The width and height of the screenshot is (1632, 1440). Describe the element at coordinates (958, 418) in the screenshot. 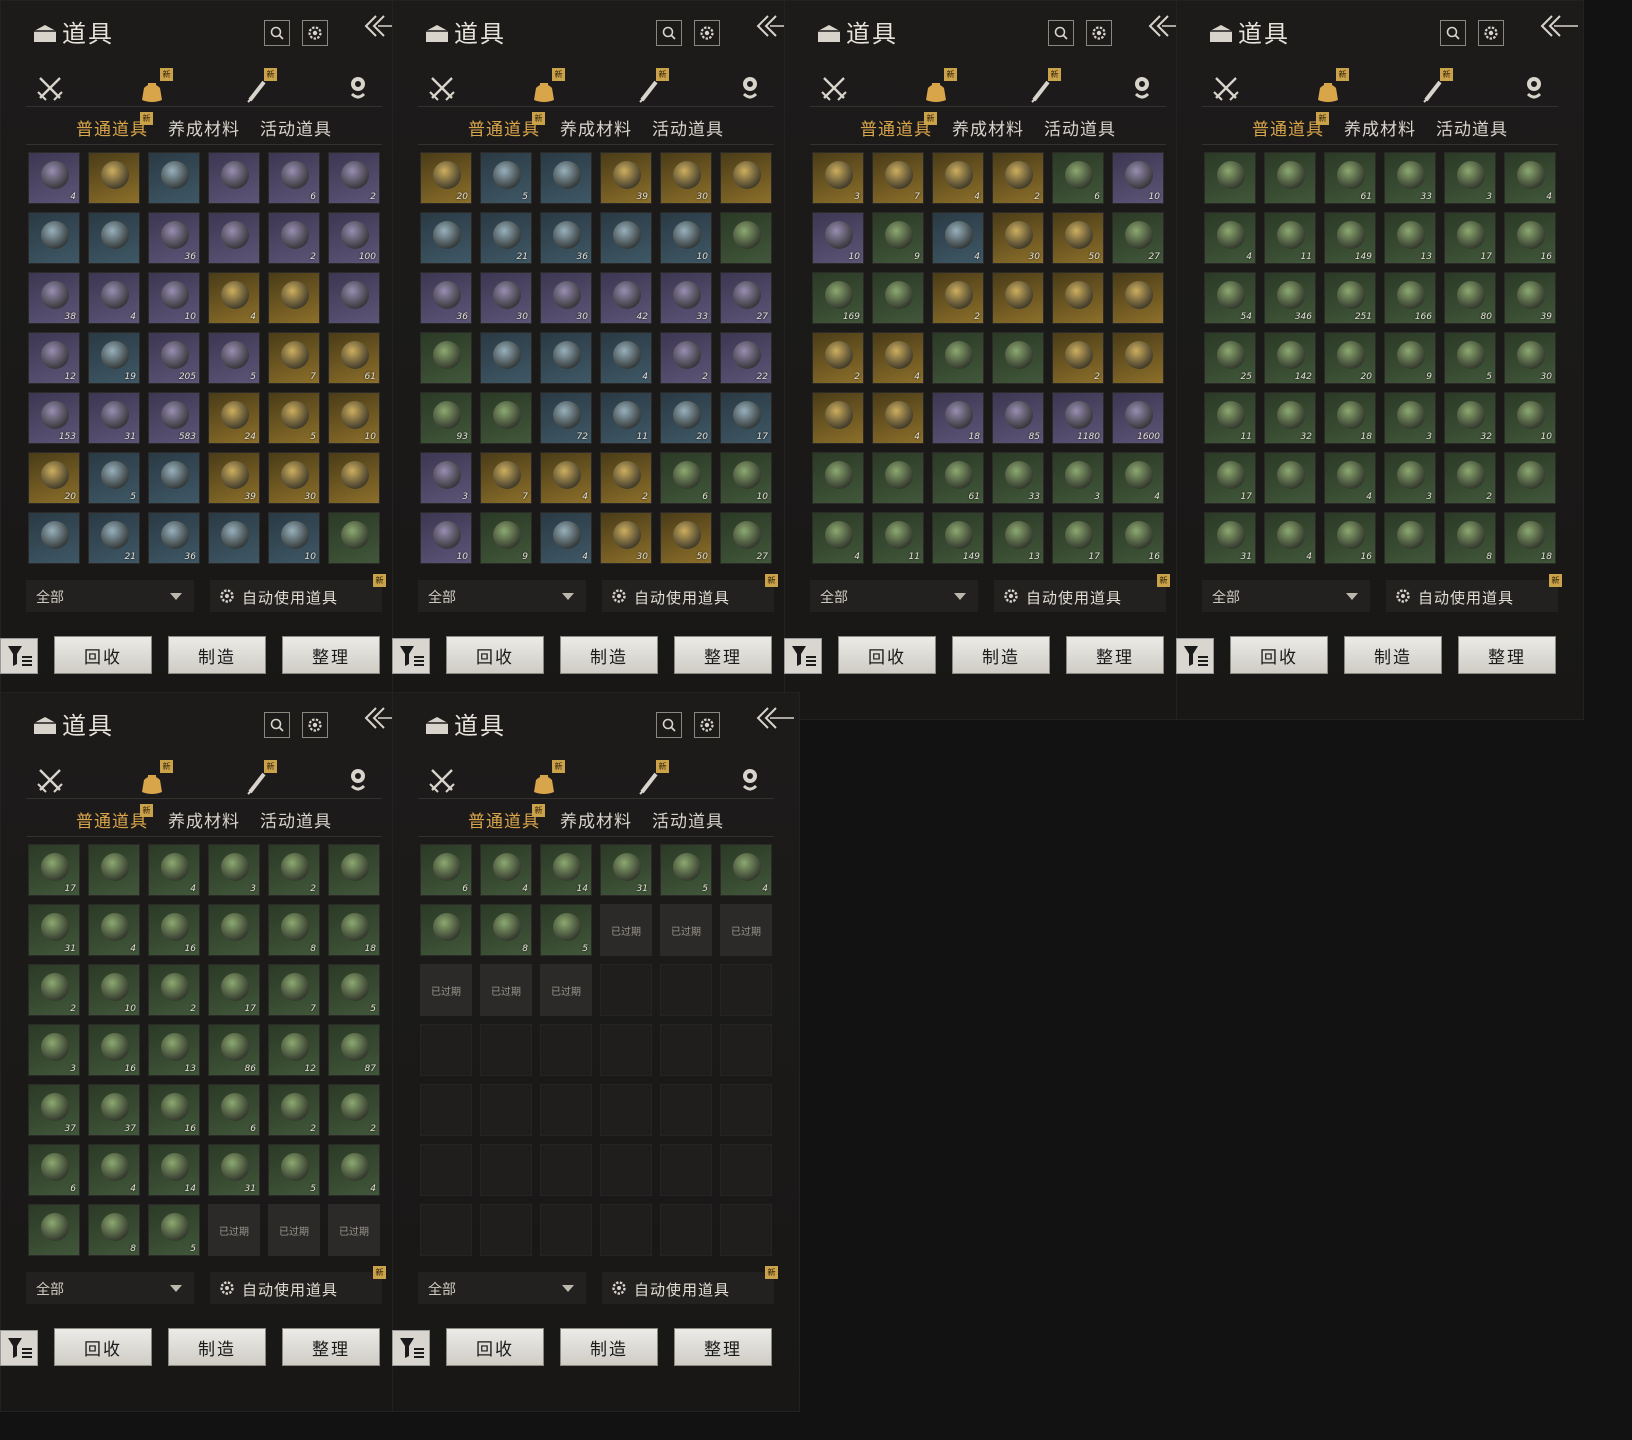

I see `item-slot: 18` at that location.